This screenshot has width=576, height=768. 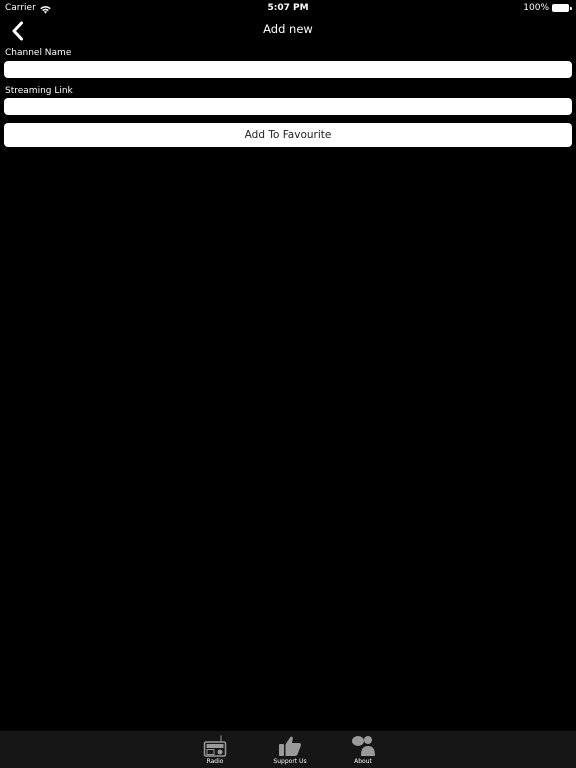 I want to click on tab-radio-label: Radio, so click(x=215, y=761).